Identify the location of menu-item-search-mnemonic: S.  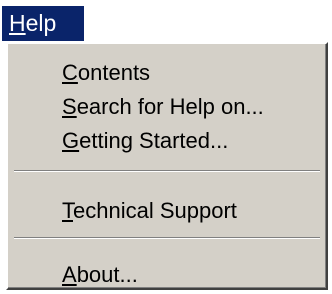
(69, 106).